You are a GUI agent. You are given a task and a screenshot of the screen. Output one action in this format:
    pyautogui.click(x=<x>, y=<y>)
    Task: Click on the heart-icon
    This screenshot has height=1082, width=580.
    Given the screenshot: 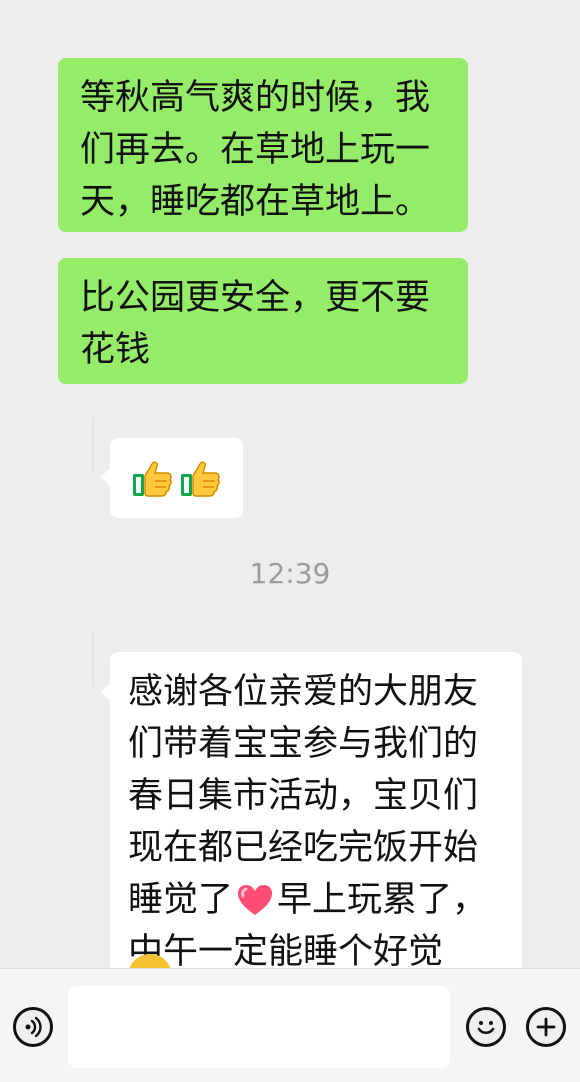 What is the action you would take?
    pyautogui.click(x=255, y=897)
    